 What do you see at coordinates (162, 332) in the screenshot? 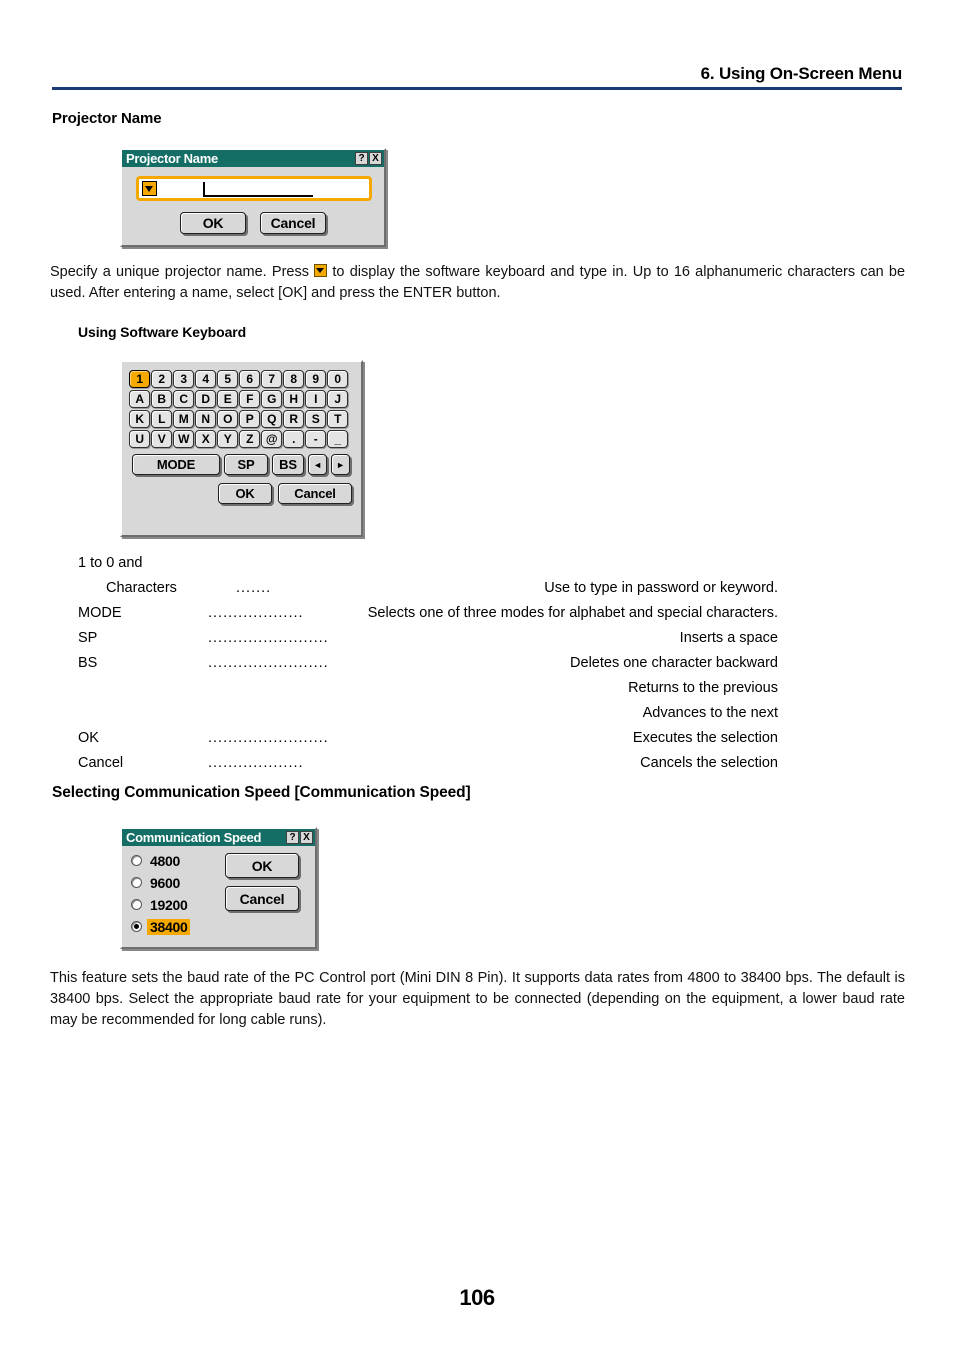
I see `software-keyboard-heading: Using Software Keyboard` at bounding box center [162, 332].